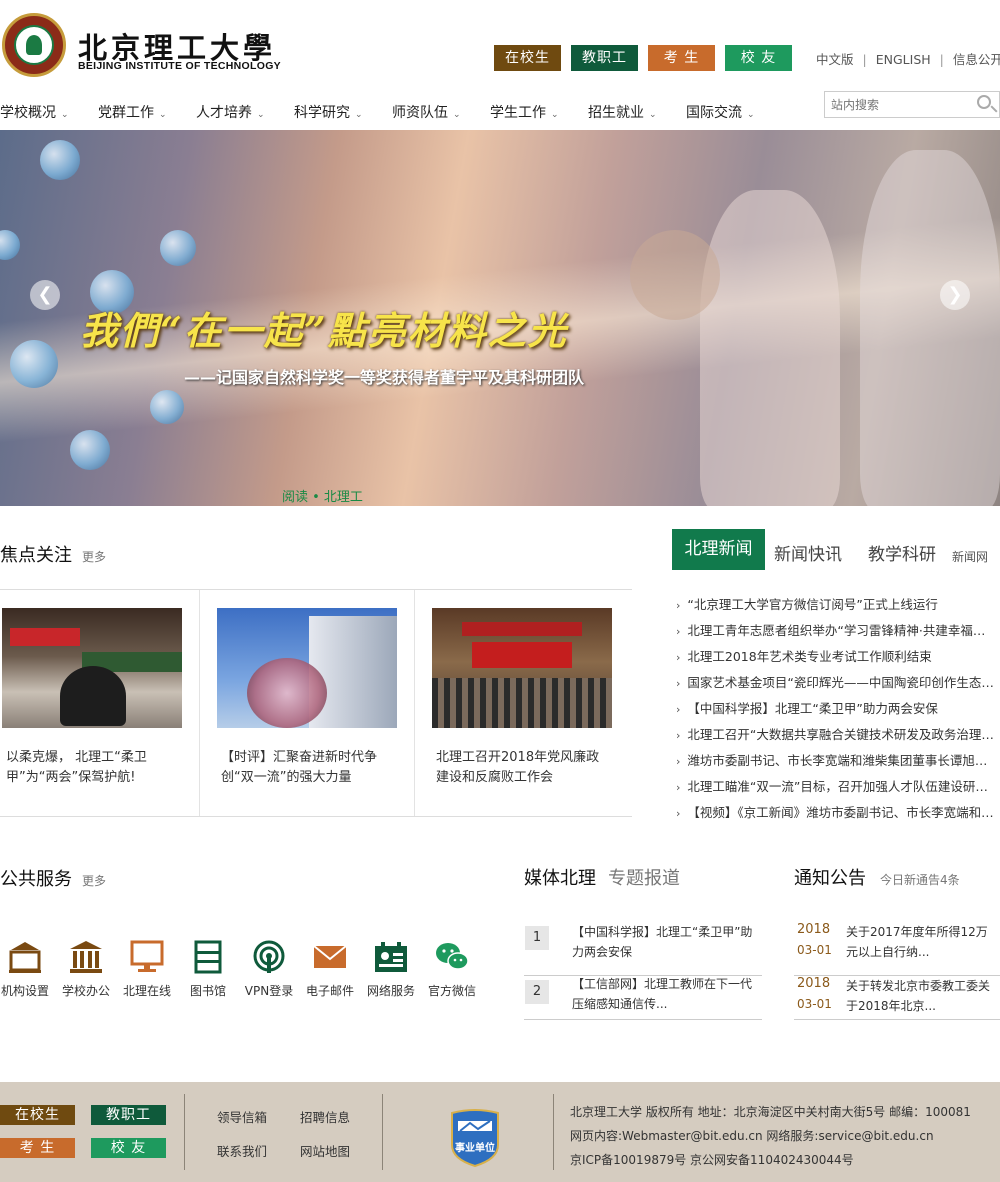  I want to click on service-email: 电子邮件, so click(330, 969).